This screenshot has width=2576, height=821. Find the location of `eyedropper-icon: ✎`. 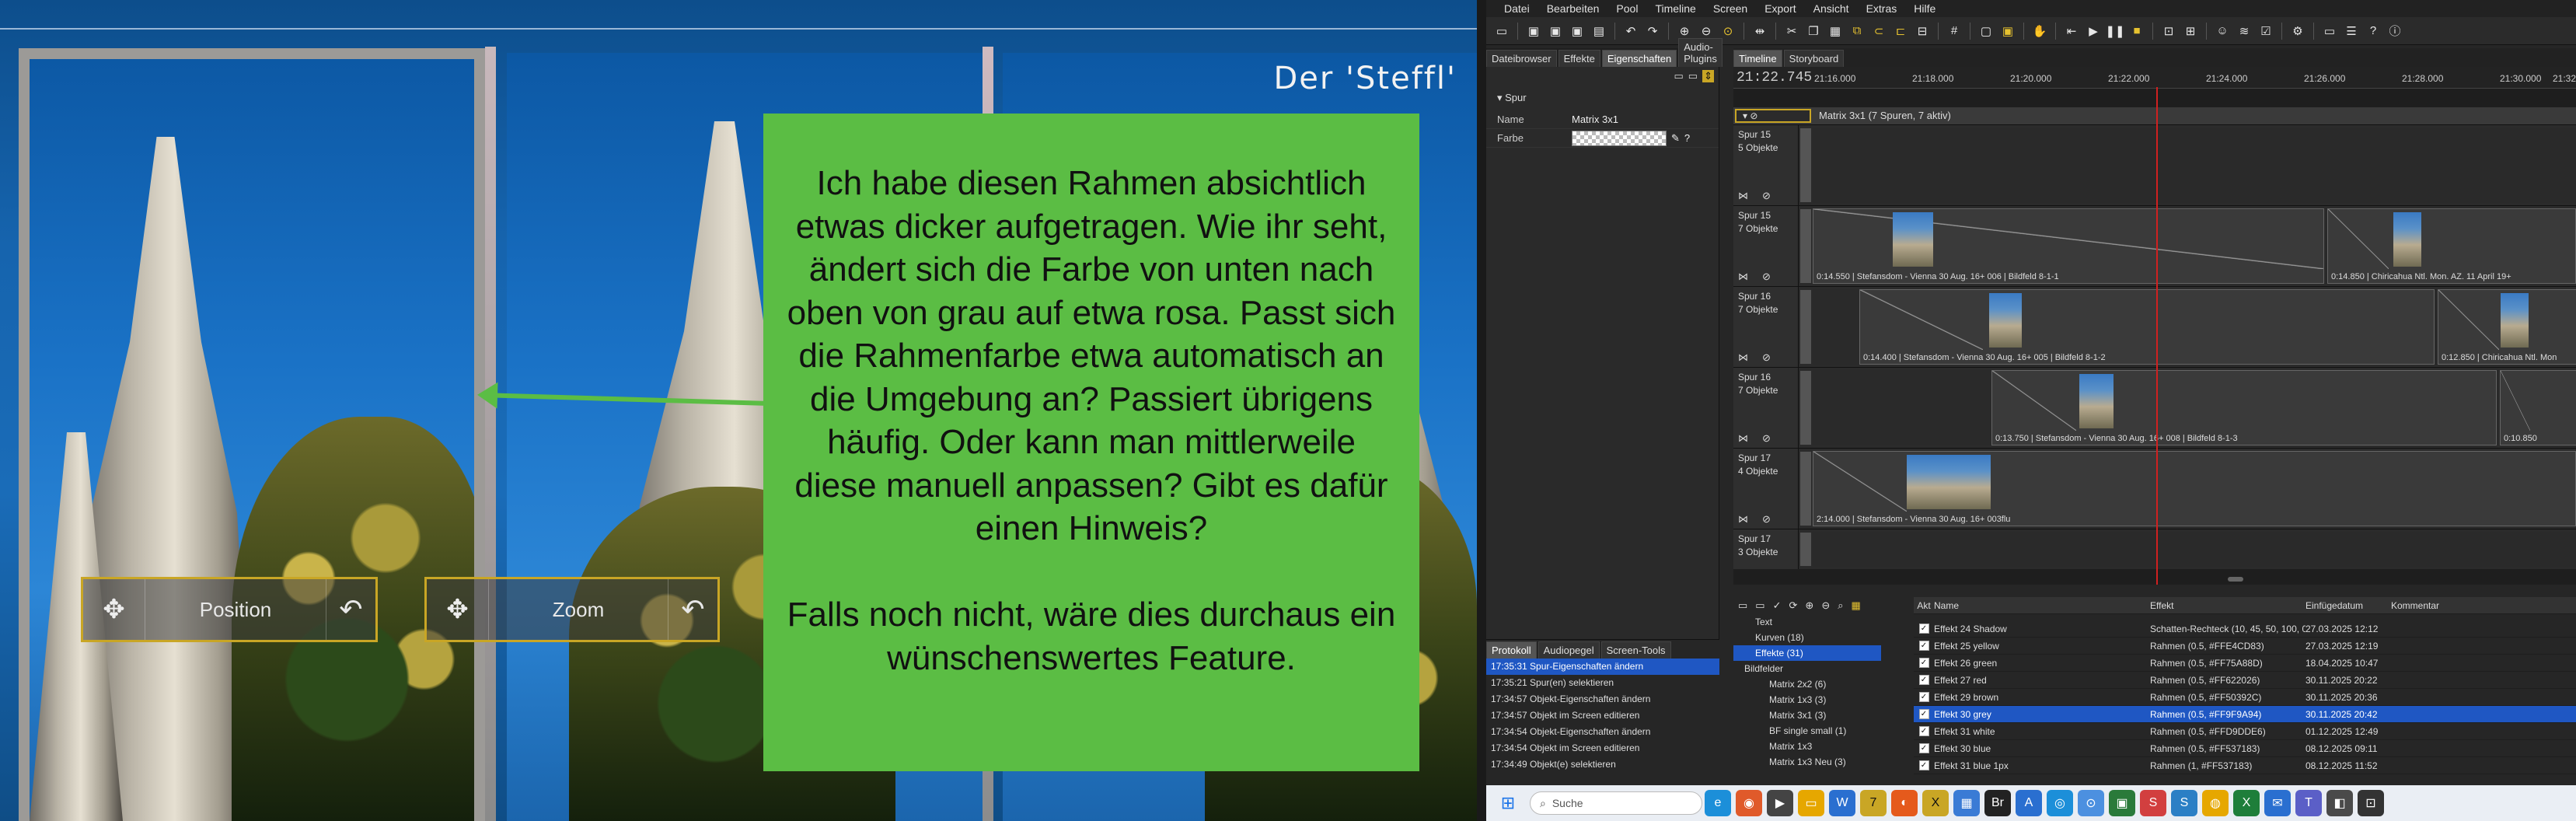

eyedropper-icon: ✎ is located at coordinates (1676, 138).